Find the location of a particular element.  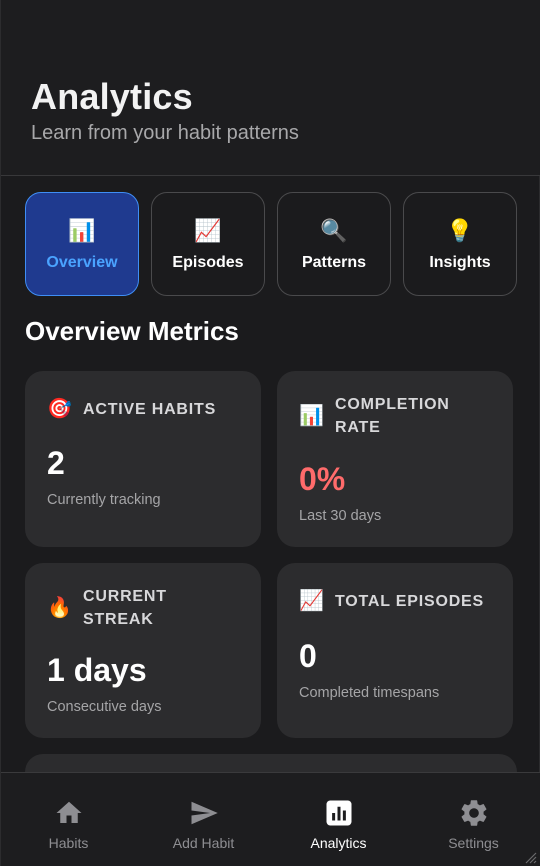

metric-value: 1 days is located at coordinates (97, 670).